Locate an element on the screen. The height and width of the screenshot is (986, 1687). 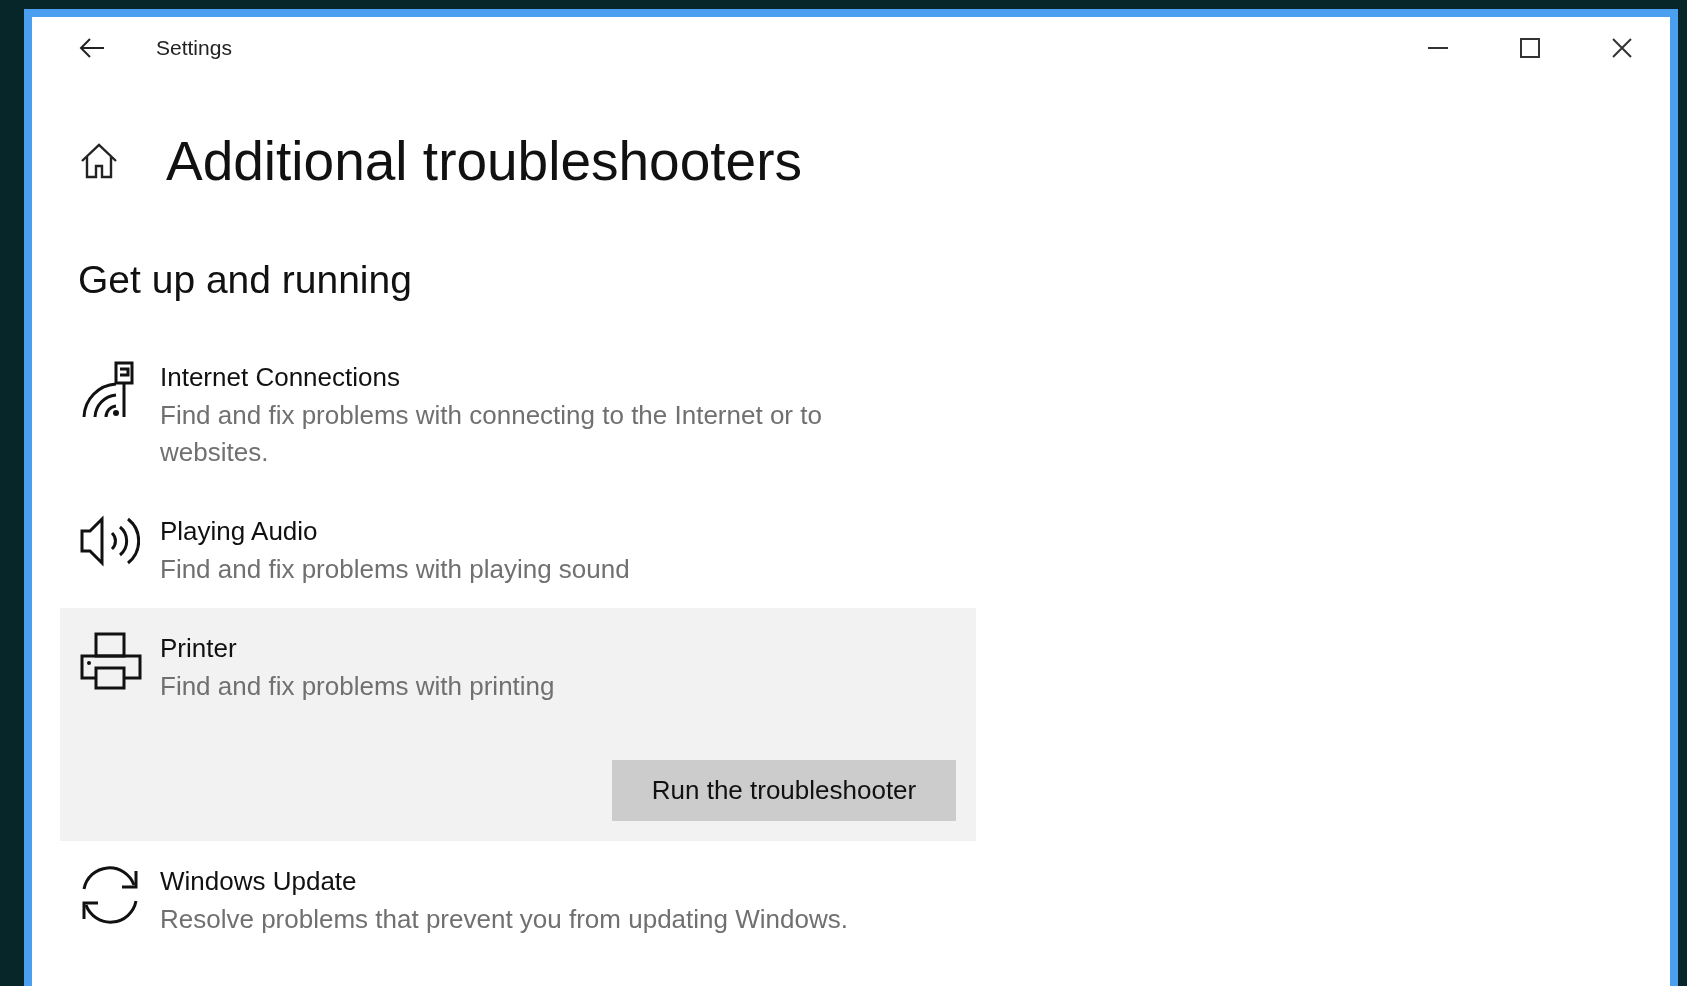
troubleshooter-item: Internet Connections Find and fix problems with connecting to the Internet or to websites. is located at coordinates (518, 414).